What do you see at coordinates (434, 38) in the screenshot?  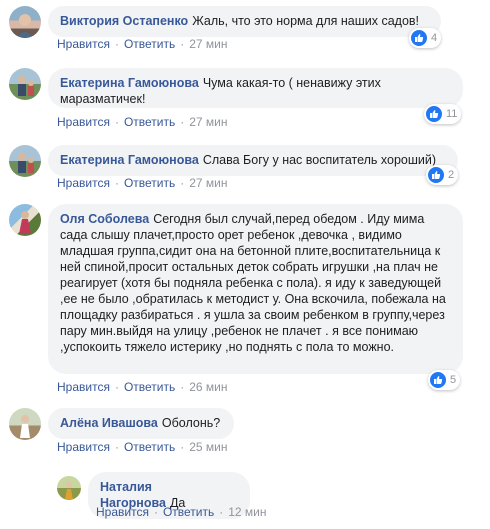 I see `reaction-count-value: 4` at bounding box center [434, 38].